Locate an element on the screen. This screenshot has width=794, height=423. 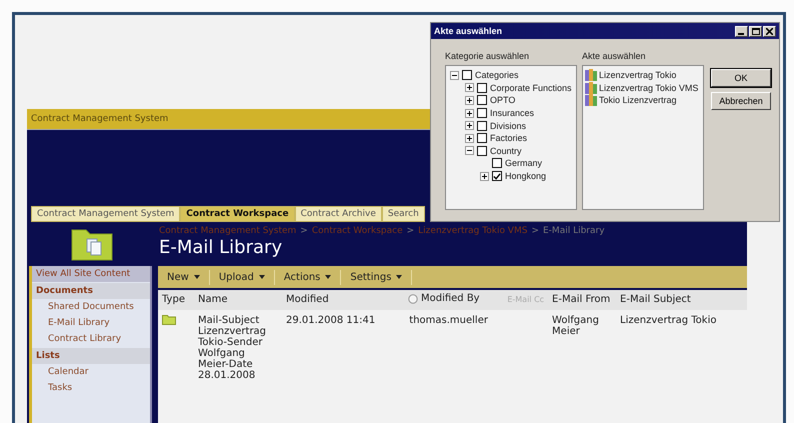
column-header: Type is located at coordinates (173, 300).